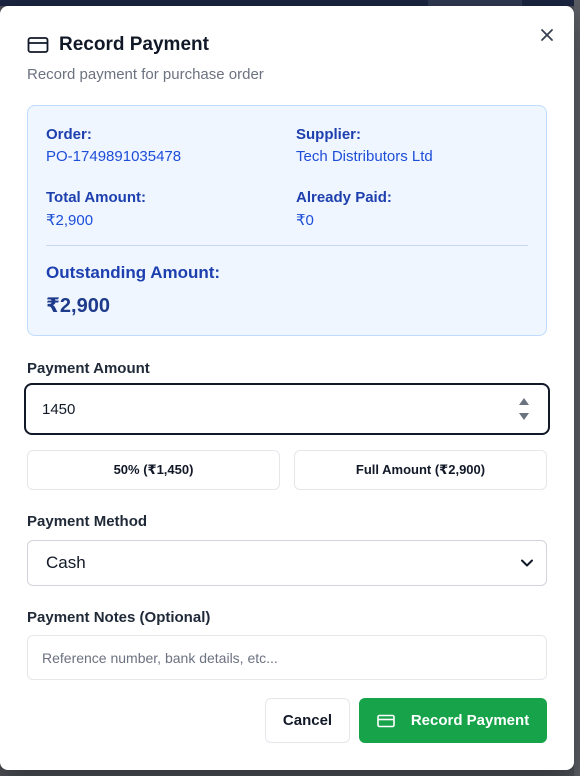 The height and width of the screenshot is (776, 580). What do you see at coordinates (153, 470) in the screenshot?
I see `half-amount-button: 50% (₹1,450)` at bounding box center [153, 470].